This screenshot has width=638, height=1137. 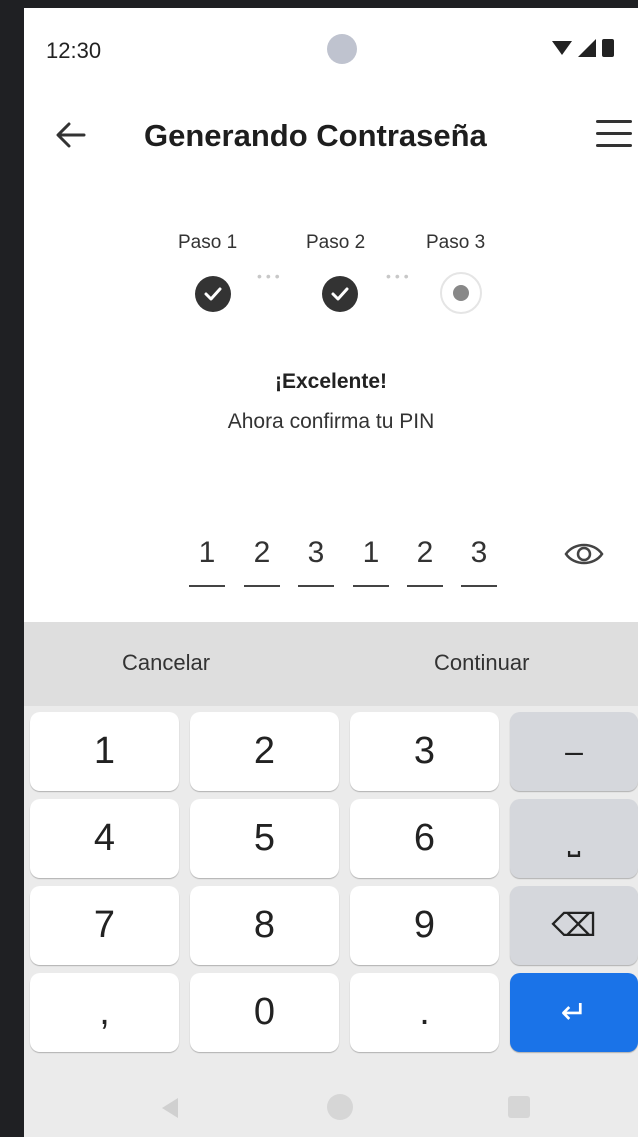 I want to click on back-arrow-icon, so click(x=71, y=135).